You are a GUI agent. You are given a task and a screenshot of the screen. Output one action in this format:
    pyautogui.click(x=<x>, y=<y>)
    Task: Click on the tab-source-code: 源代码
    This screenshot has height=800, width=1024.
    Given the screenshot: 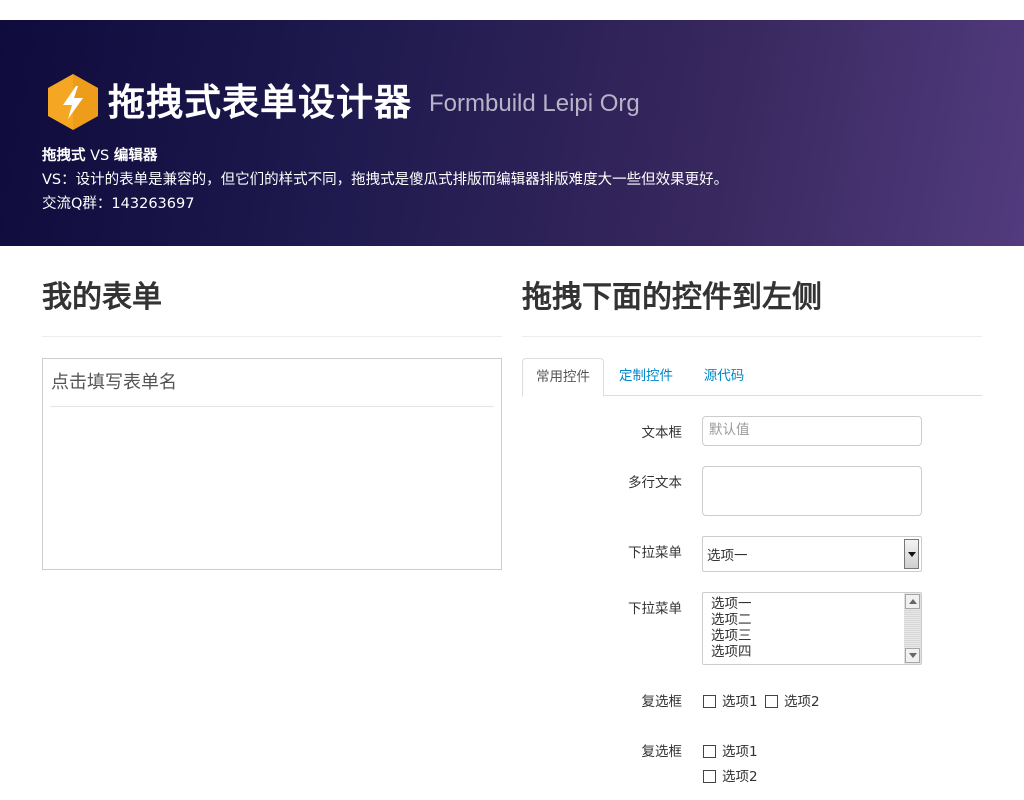 What is the action you would take?
    pyautogui.click(x=724, y=377)
    